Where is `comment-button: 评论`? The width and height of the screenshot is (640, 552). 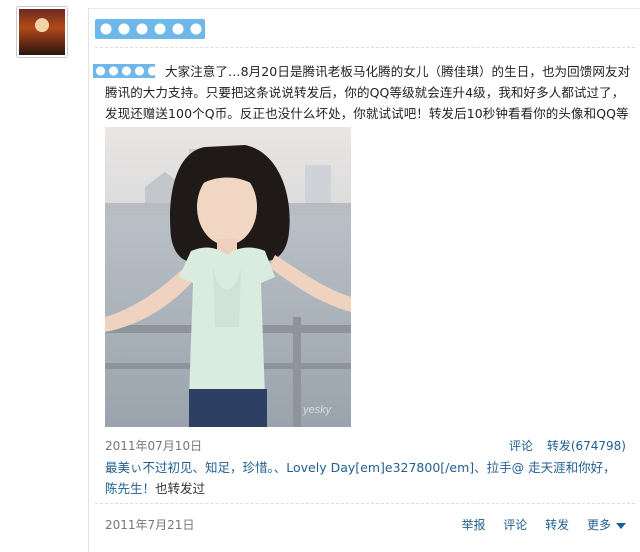
comment-button: 评论 is located at coordinates (515, 525).